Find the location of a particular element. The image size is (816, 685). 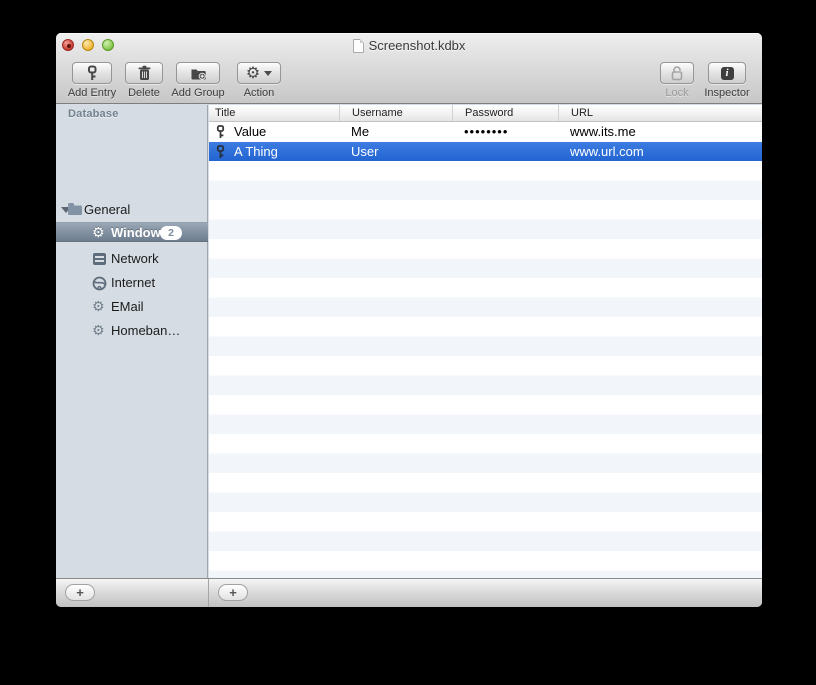

folder-add-icon is located at coordinates (198, 73).